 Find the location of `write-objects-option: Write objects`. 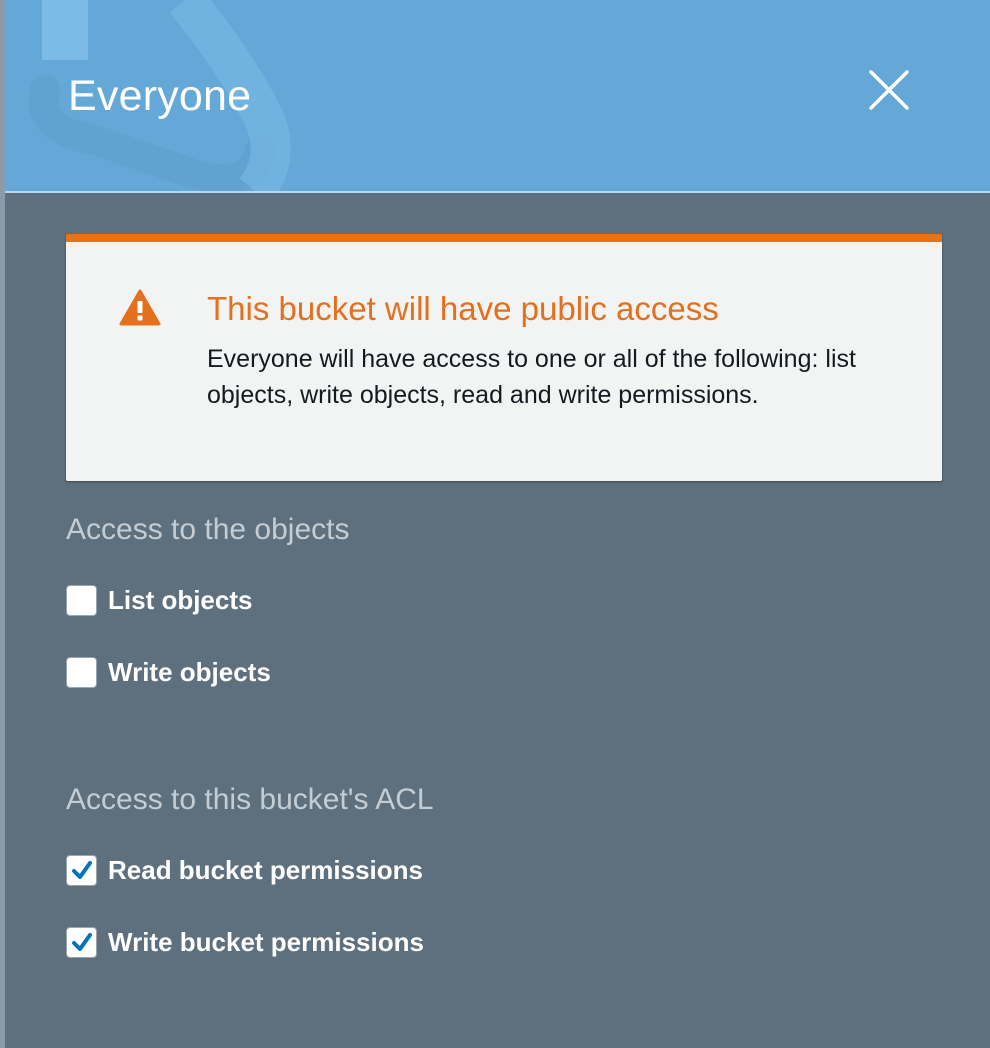

write-objects-option: Write objects is located at coordinates (168, 672).